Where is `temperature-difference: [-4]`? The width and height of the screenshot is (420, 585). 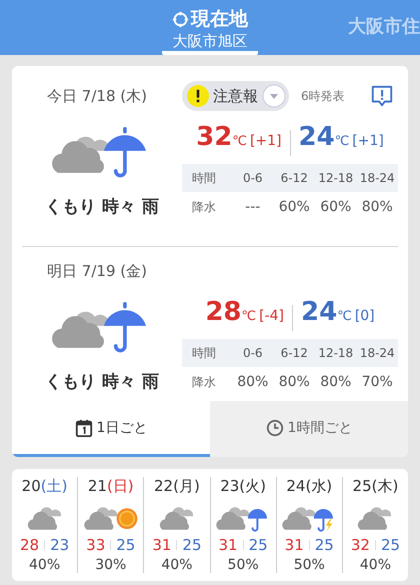
temperature-difference: [-4] is located at coordinates (271, 316).